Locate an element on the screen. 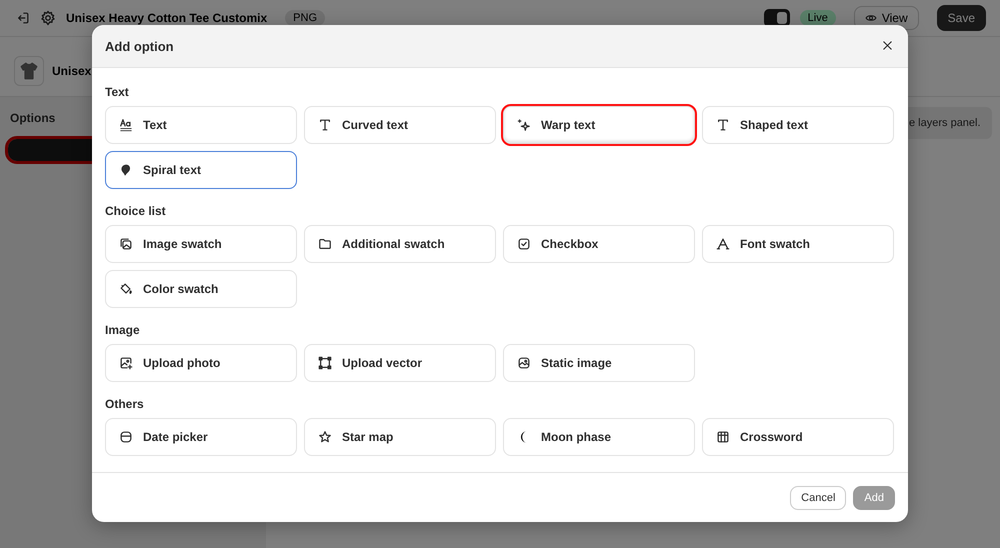 The width and height of the screenshot is (1000, 548). option-card: Additional swatch is located at coordinates (400, 244).